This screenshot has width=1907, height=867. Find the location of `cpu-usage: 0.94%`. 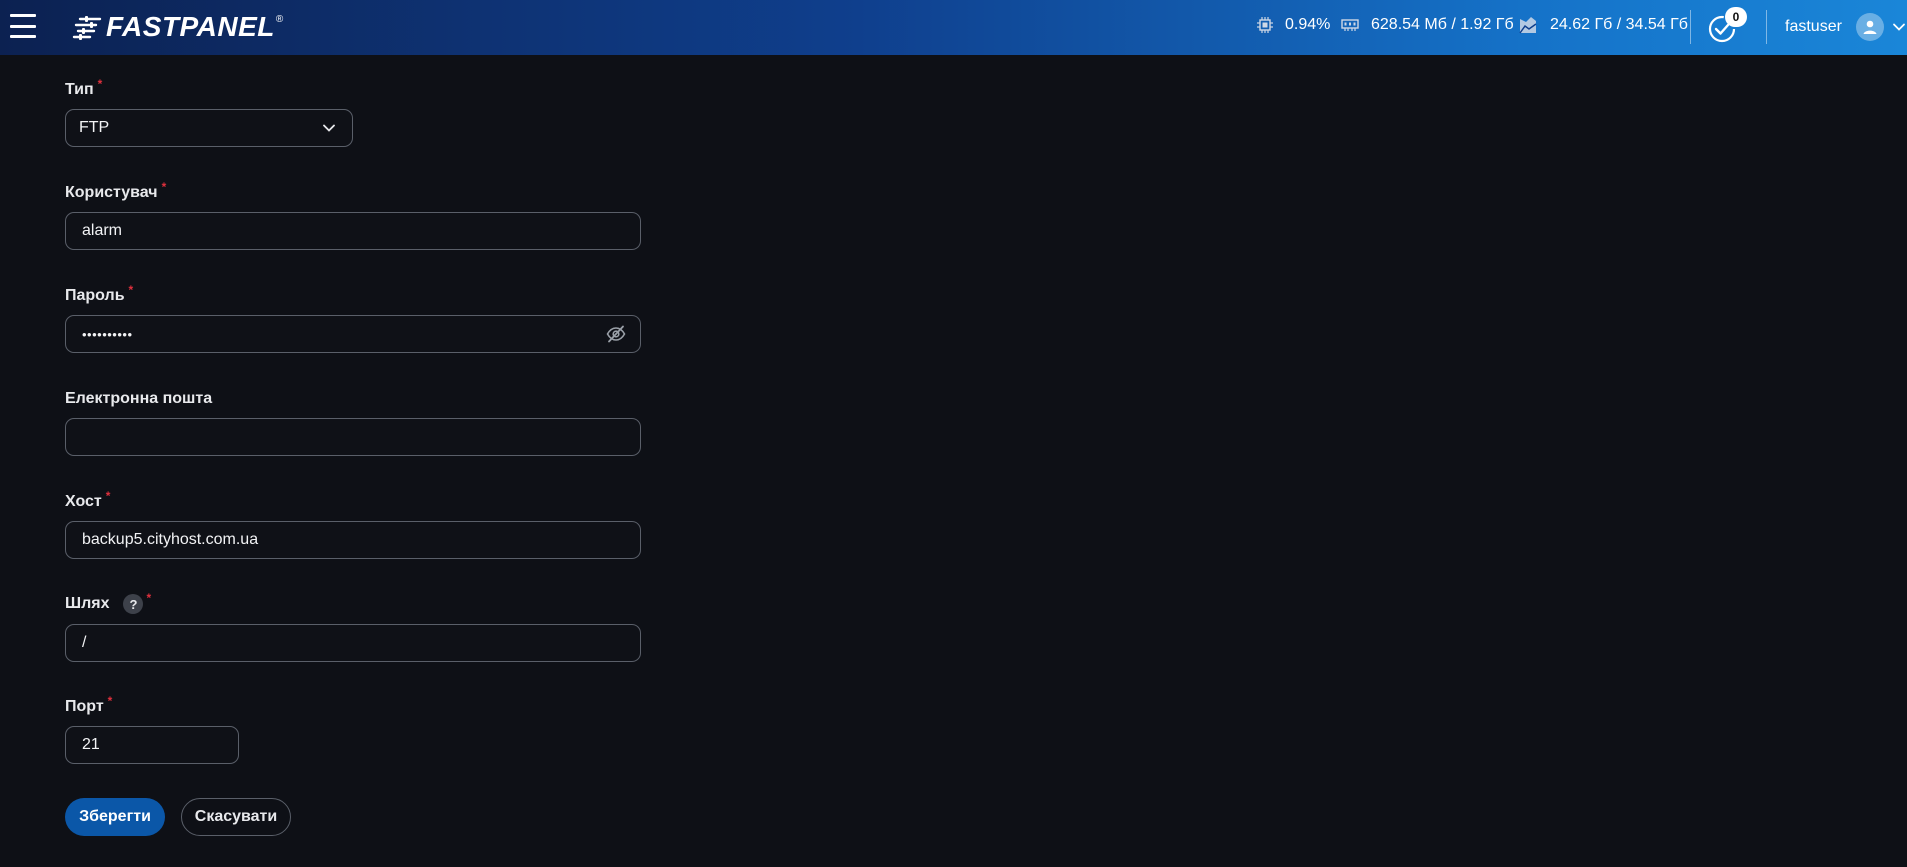

cpu-usage: 0.94% is located at coordinates (1293, 25).